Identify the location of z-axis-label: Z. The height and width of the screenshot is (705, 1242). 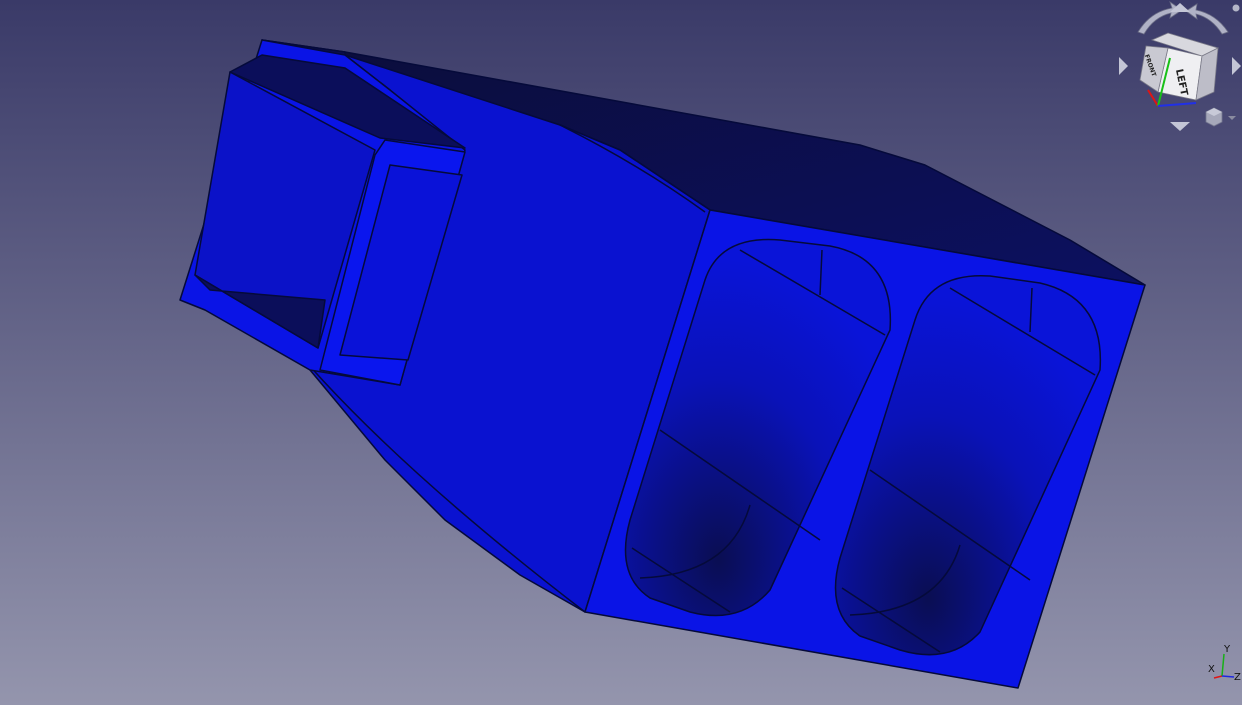
(1237, 677).